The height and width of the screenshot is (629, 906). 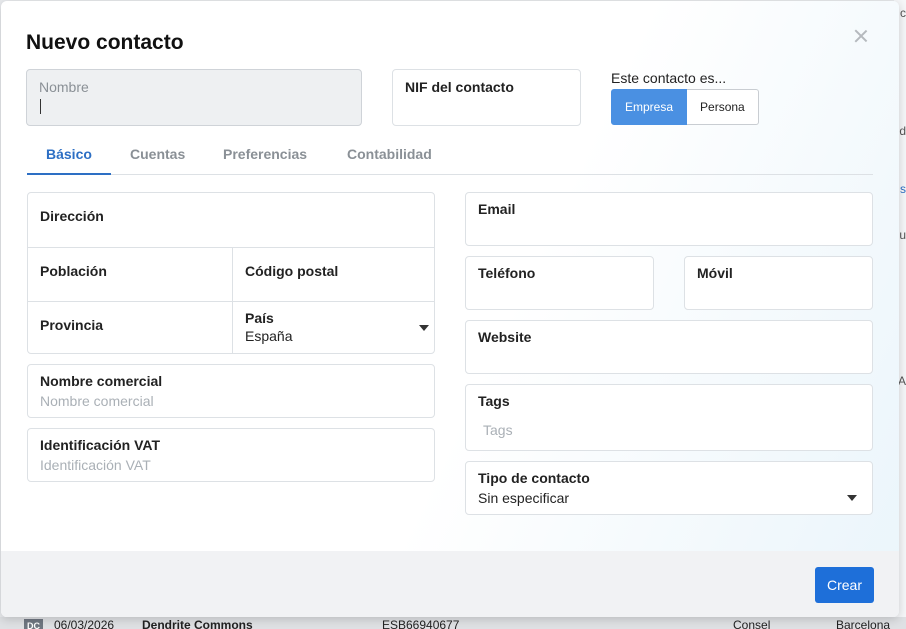 I want to click on tipo-contacto-select: Tipo de contacto Sin especificar, so click(x=669, y=488).